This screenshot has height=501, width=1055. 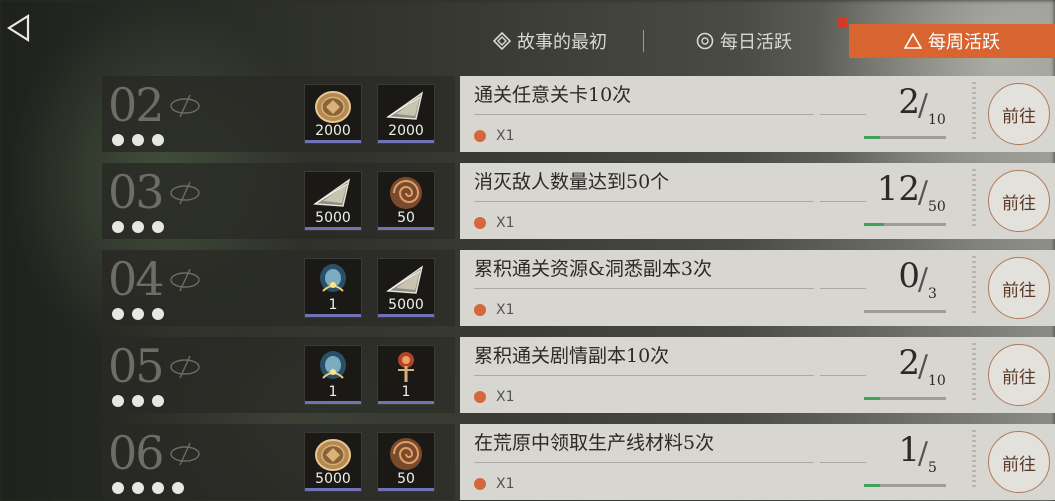 I want to click on tab-label: 每日活跃, so click(x=756, y=42).